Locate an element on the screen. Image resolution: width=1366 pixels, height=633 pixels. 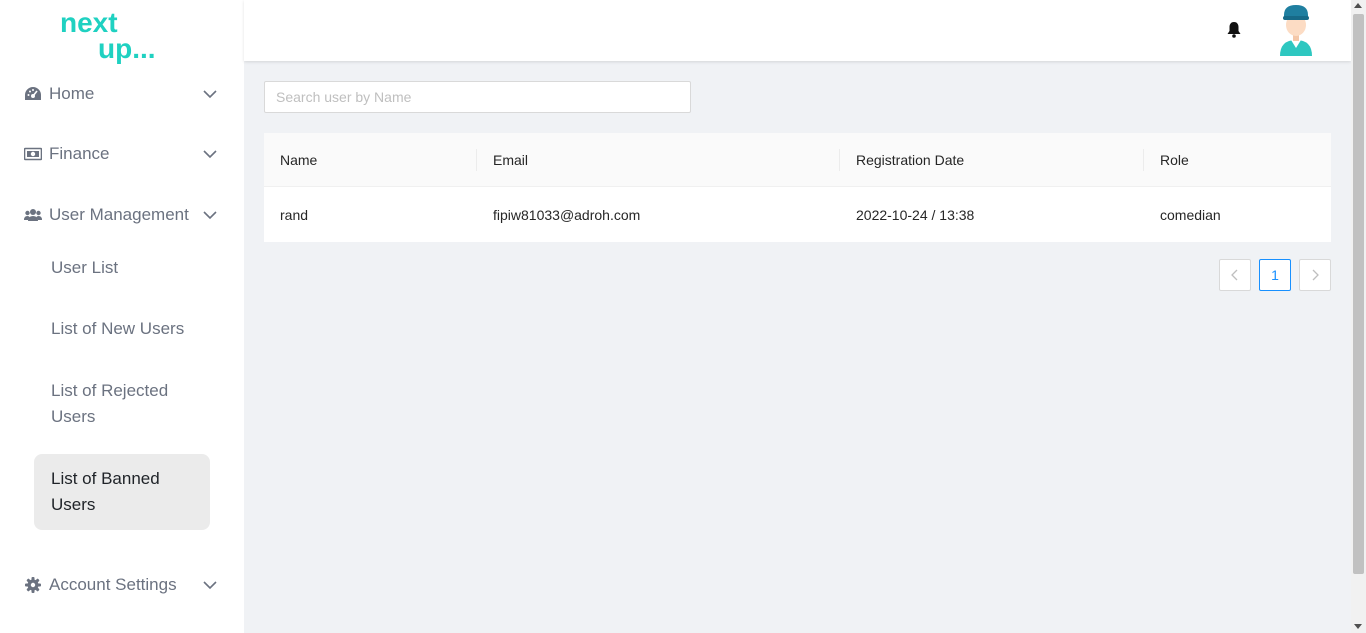
sidebar-subitem-banned-users: List of Banned Users is located at coordinates (122, 492).